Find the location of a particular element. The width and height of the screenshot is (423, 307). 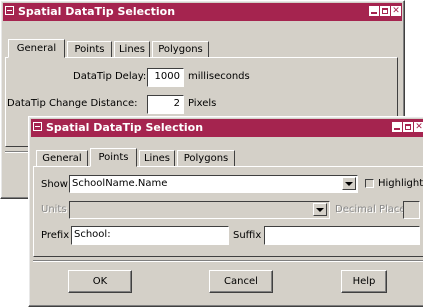

show-label: Show is located at coordinates (54, 184).